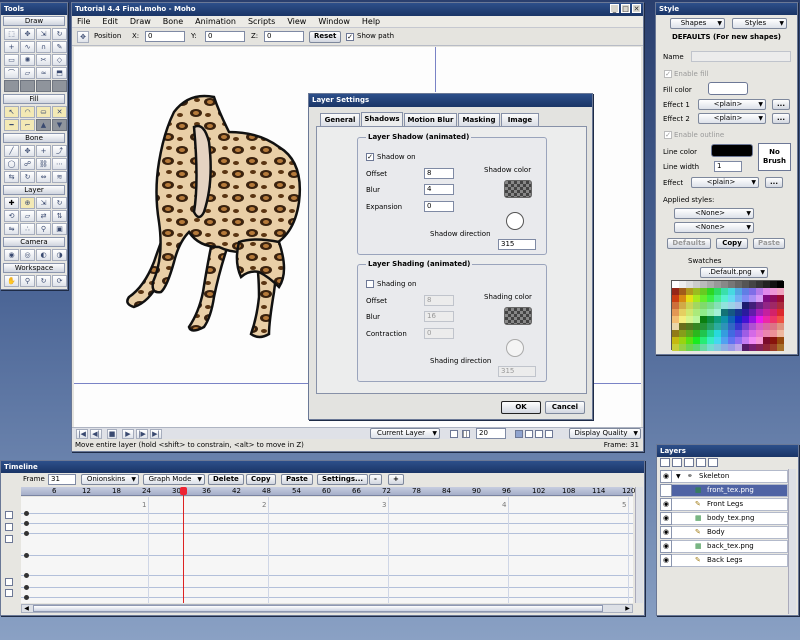  What do you see at coordinates (27, 47) in the screenshot?
I see `curvature-tool: ∿` at bounding box center [27, 47].